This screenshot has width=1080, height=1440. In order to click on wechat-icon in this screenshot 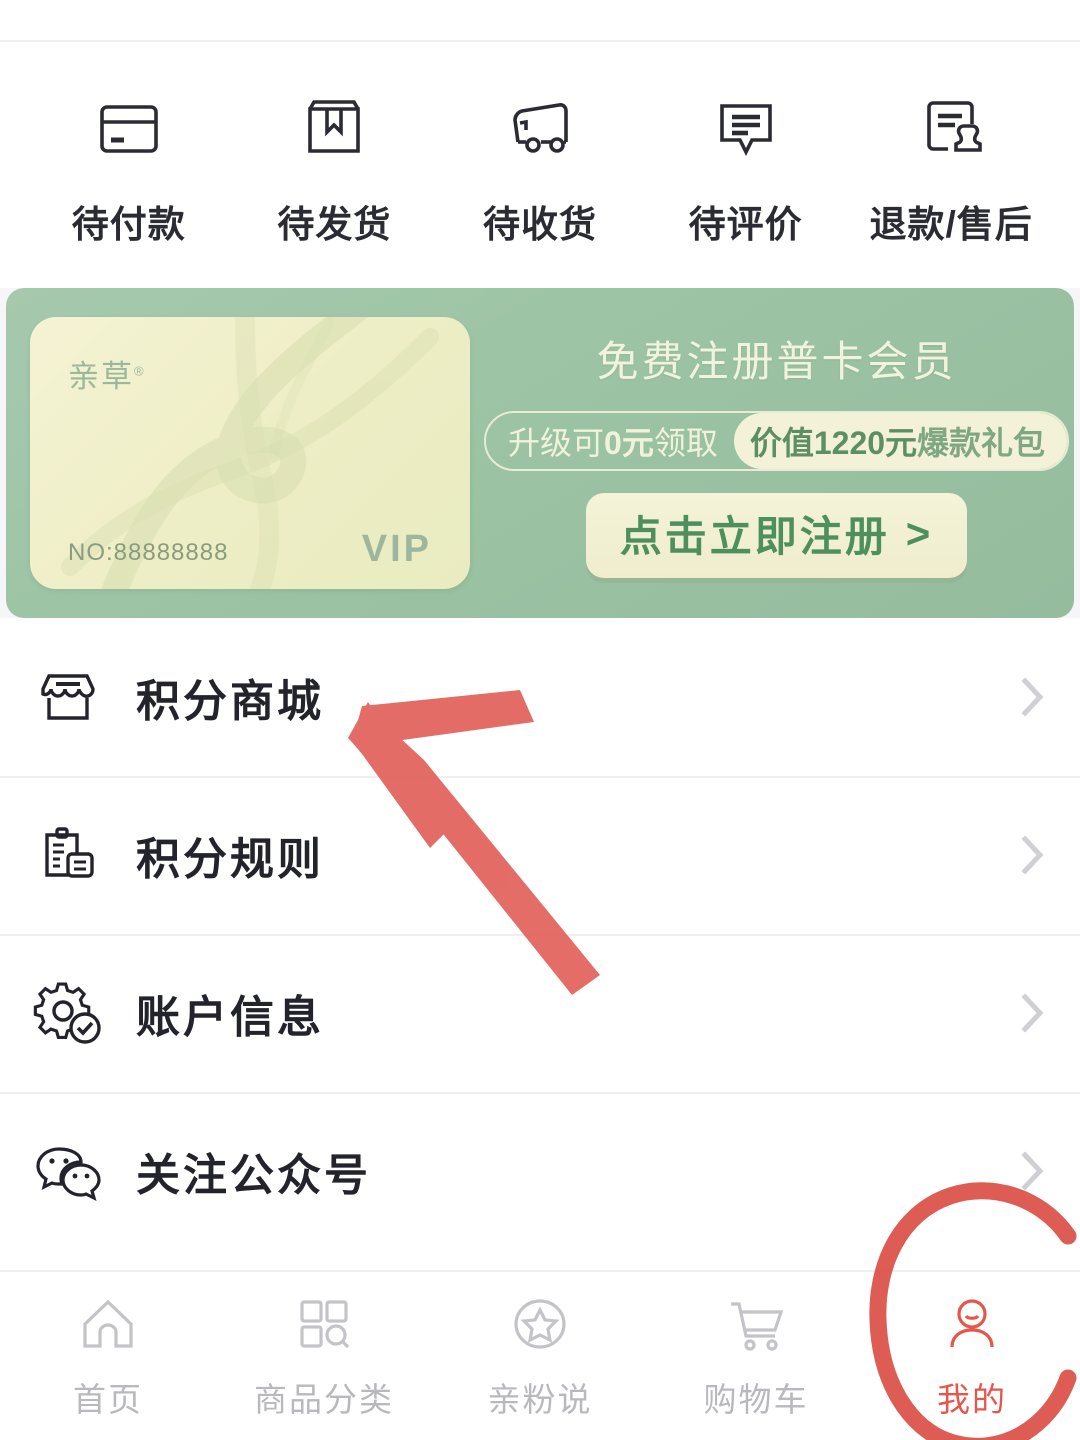, I will do `click(68, 1171)`.